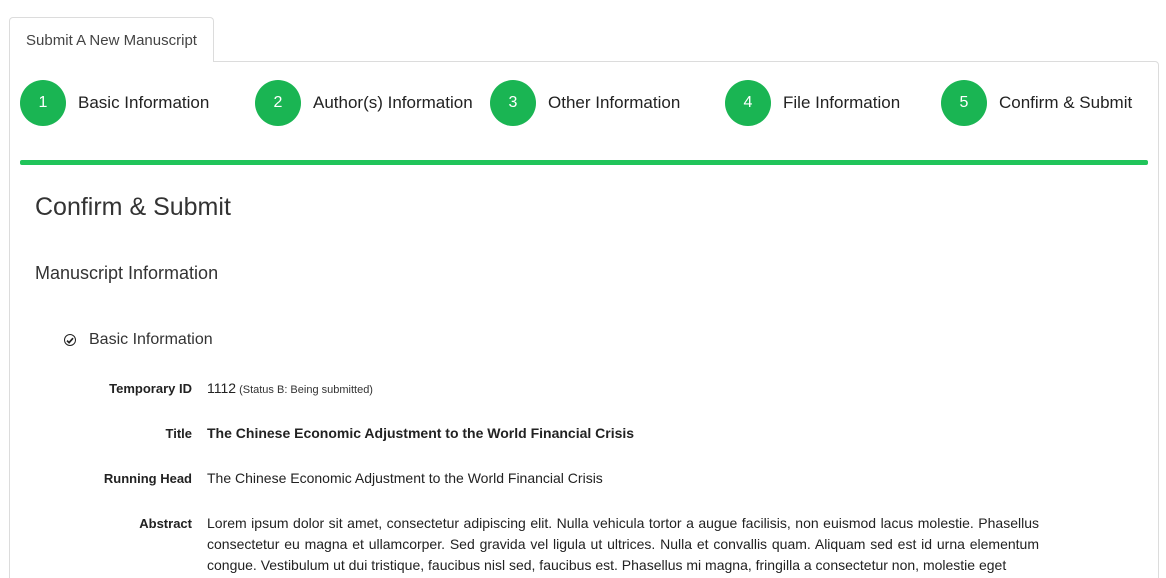 This screenshot has width=1166, height=578. Describe the element at coordinates (179, 433) in the screenshot. I see `field-label: Title` at that location.